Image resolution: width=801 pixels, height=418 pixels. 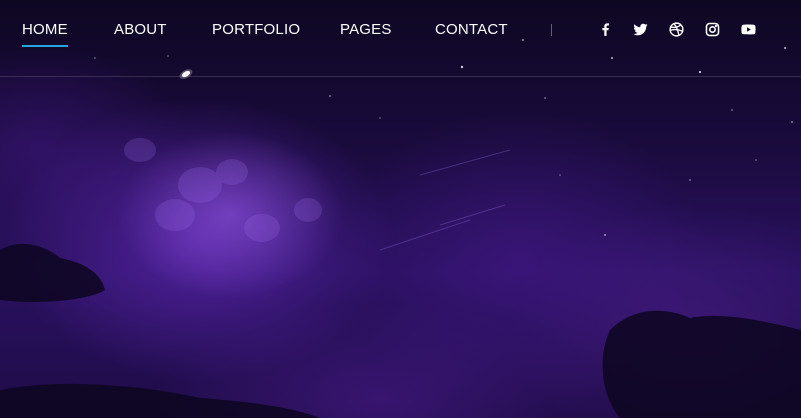 I want to click on nav-item-contact: CONTACT, so click(x=471, y=31).